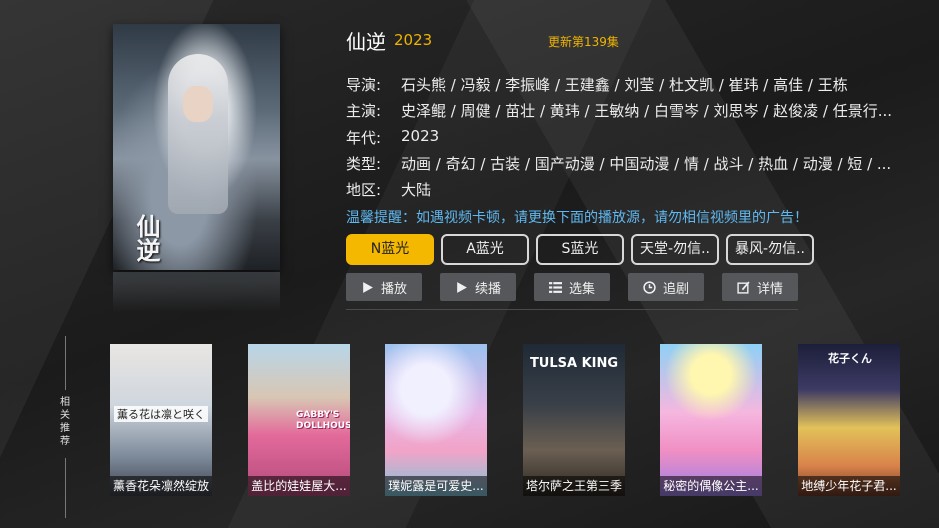 The height and width of the screenshot is (528, 939). What do you see at coordinates (649, 287) in the screenshot?
I see `clock-icon` at bounding box center [649, 287].